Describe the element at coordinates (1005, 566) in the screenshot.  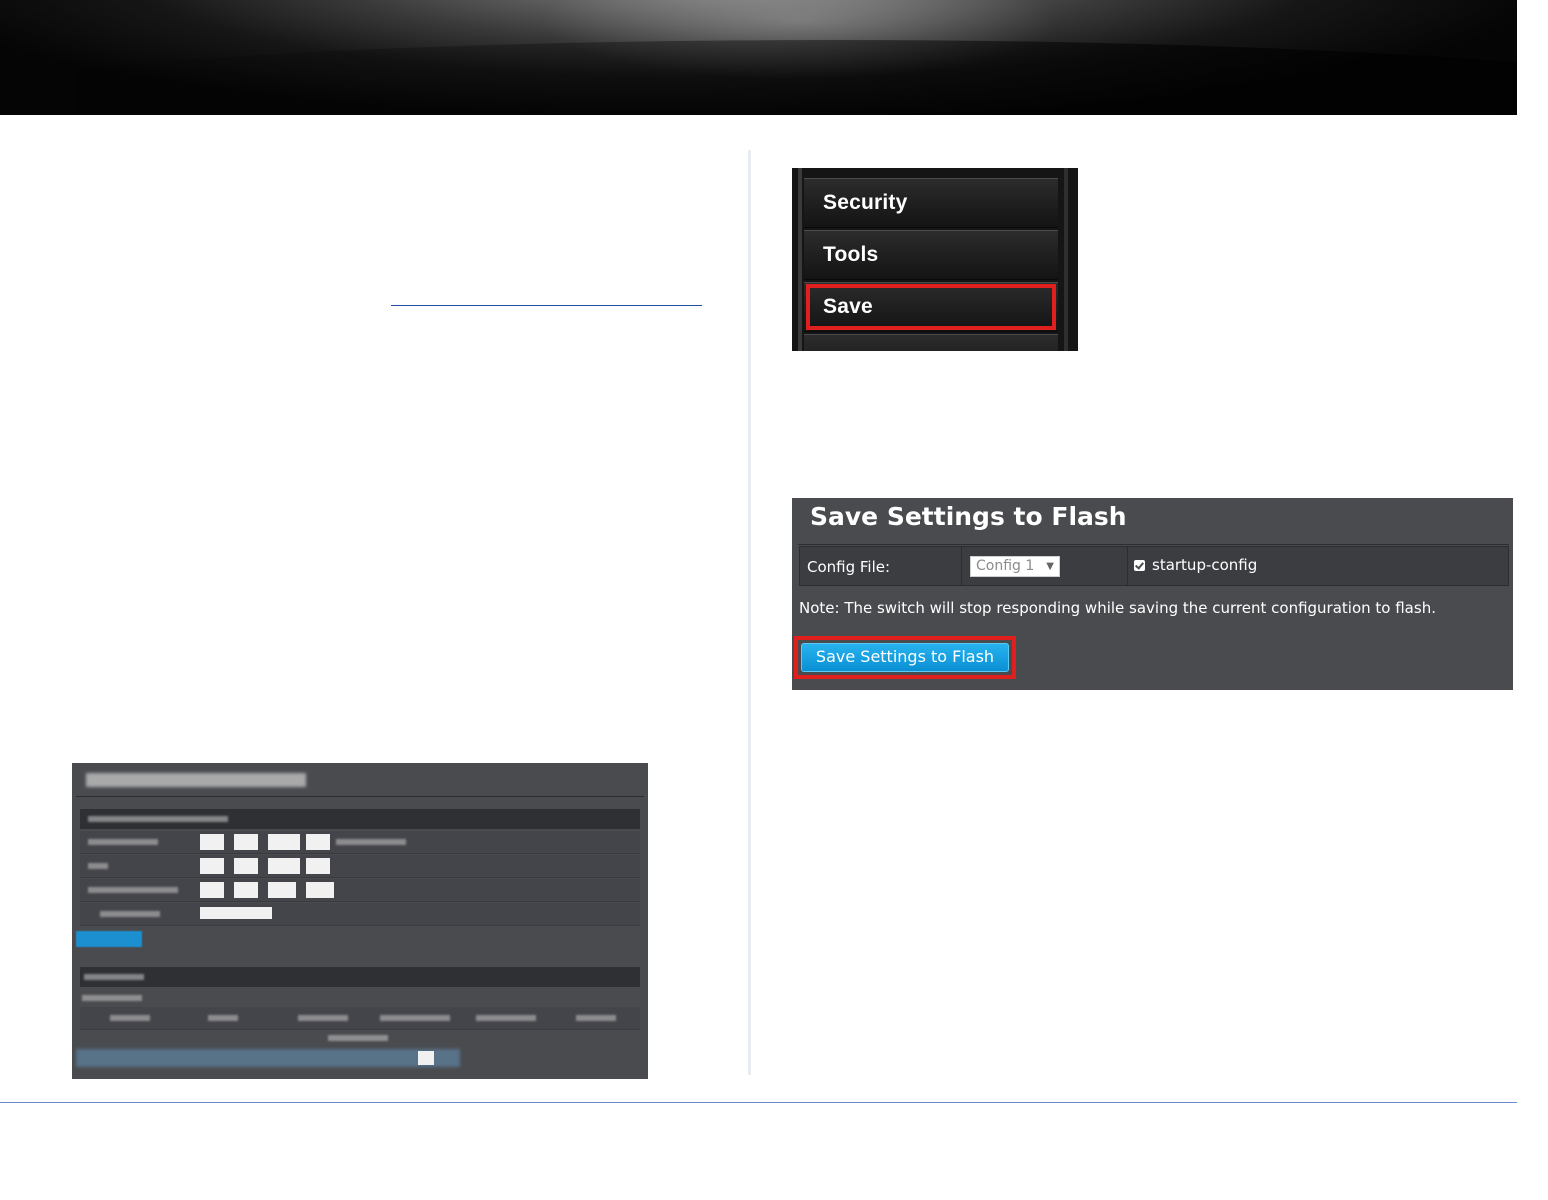
I see `config-select-value: Config 1` at that location.